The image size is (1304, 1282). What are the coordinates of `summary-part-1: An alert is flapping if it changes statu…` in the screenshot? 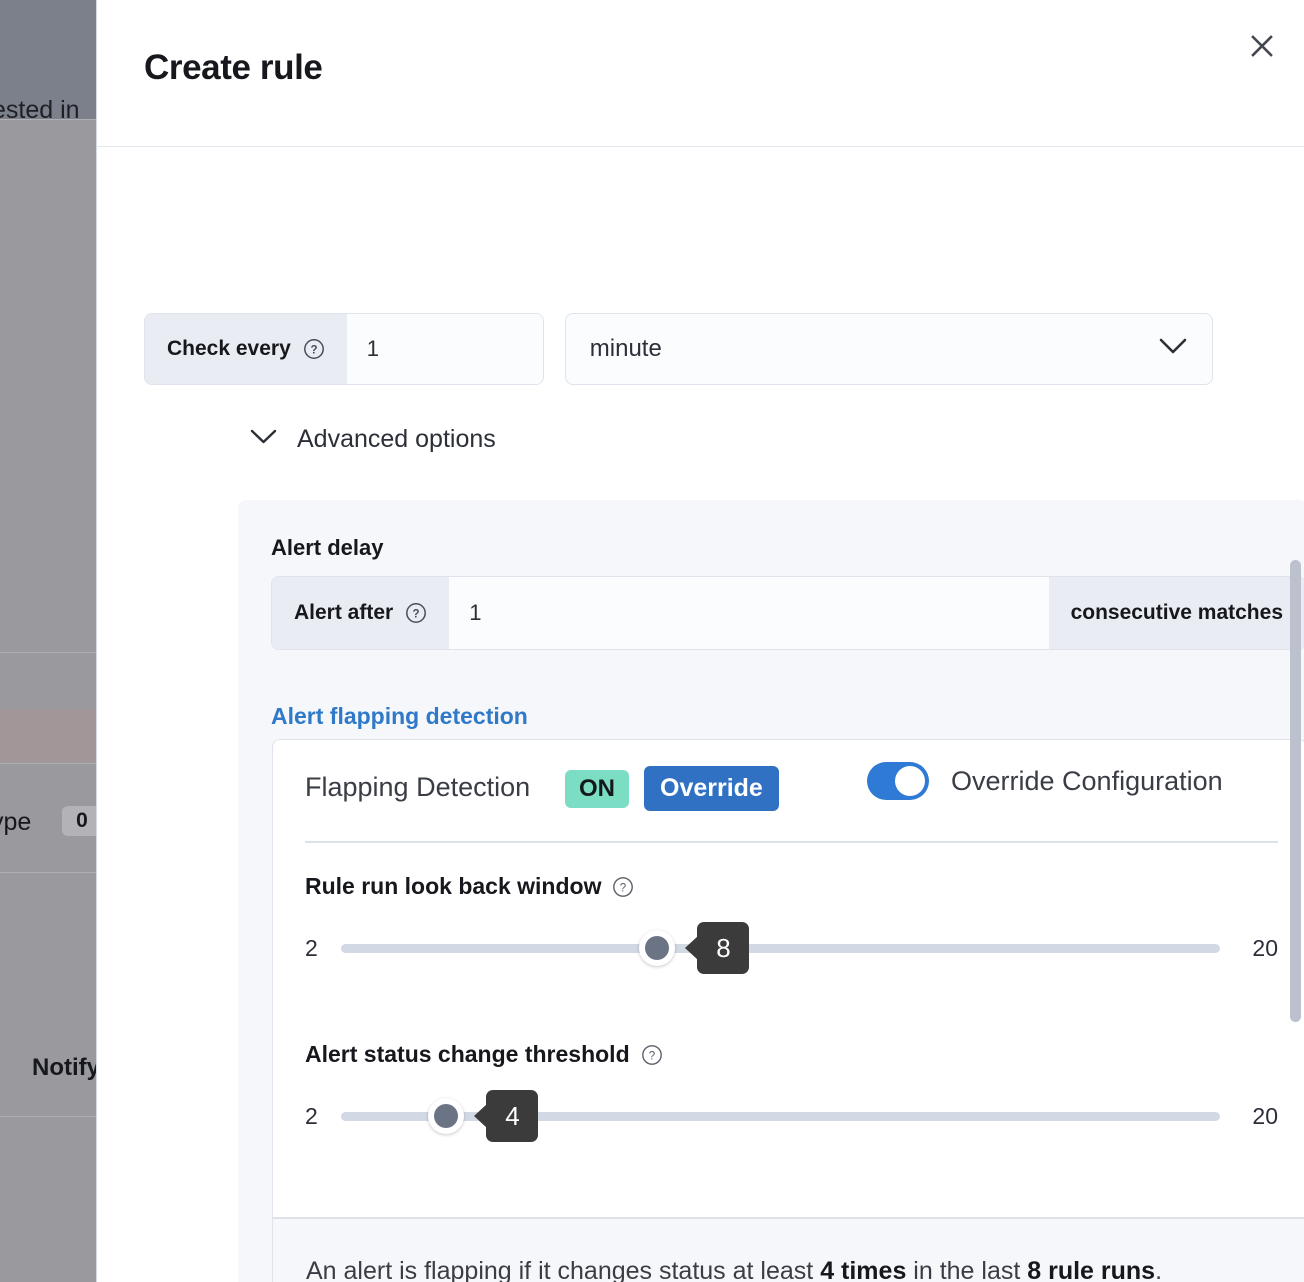 It's located at (563, 1269).